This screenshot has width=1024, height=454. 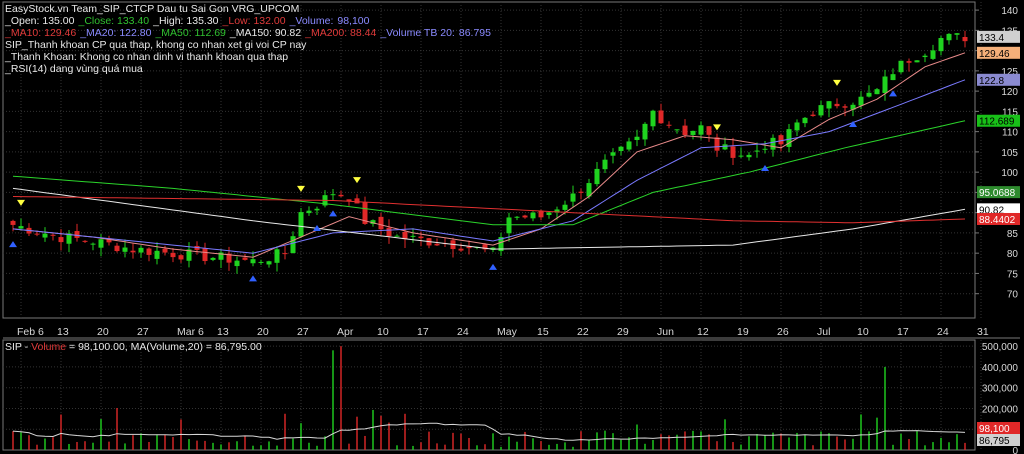 What do you see at coordinates (489, 431) in the screenshot?
I see `volume-ma-line` at bounding box center [489, 431].